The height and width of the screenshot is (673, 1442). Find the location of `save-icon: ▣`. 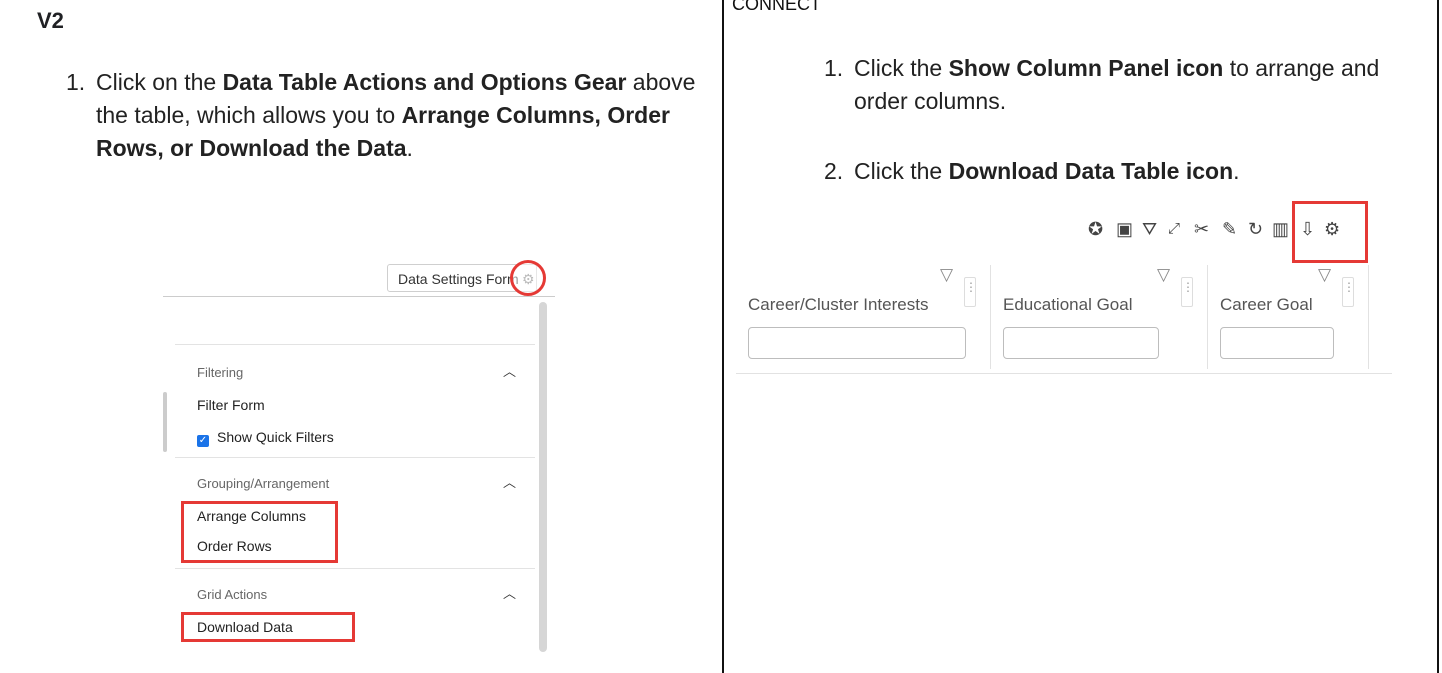

save-icon: ▣ is located at coordinates (1124, 229).